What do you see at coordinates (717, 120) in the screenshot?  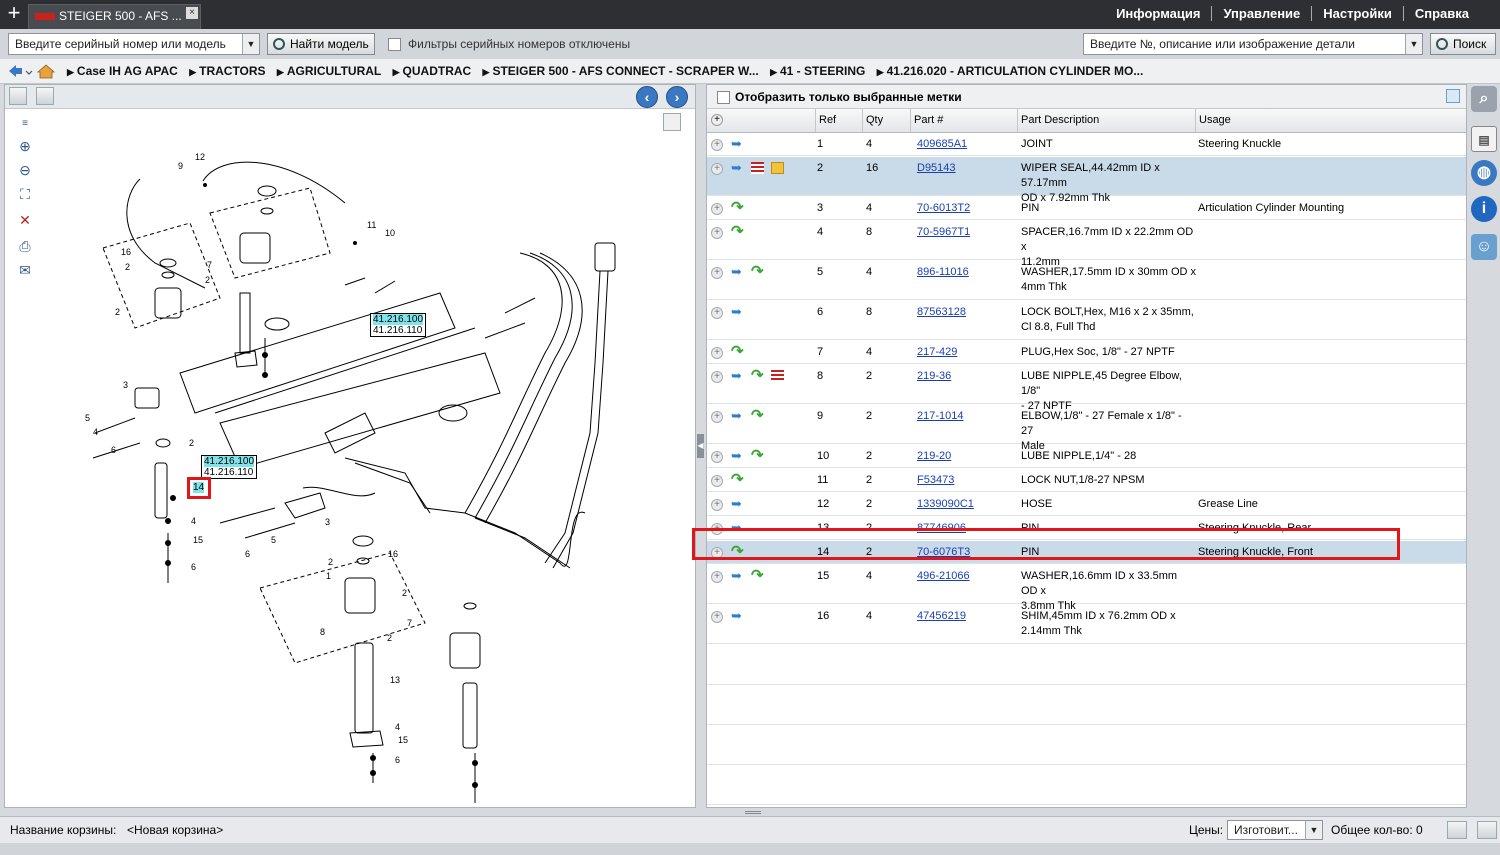 I see `add-all-icon: +` at bounding box center [717, 120].